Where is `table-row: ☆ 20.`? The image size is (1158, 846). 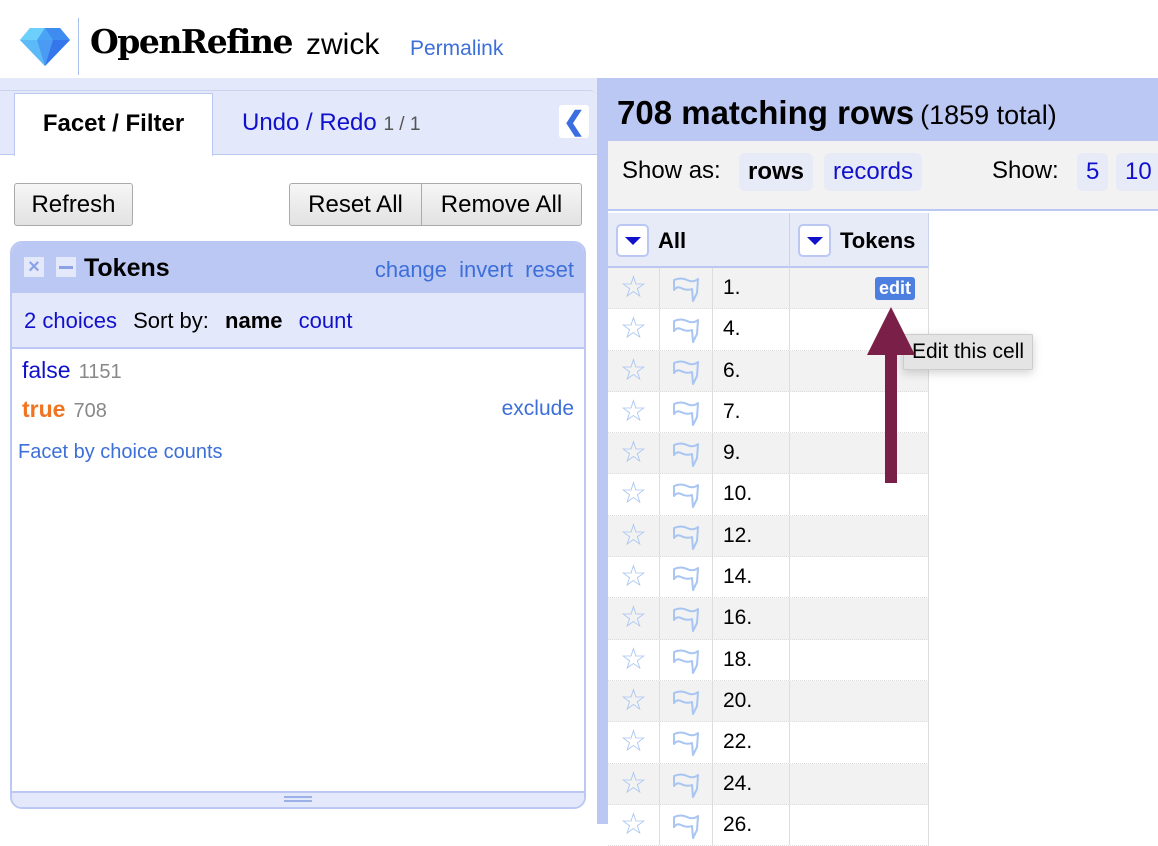
table-row: ☆ 20. is located at coordinates (768, 701).